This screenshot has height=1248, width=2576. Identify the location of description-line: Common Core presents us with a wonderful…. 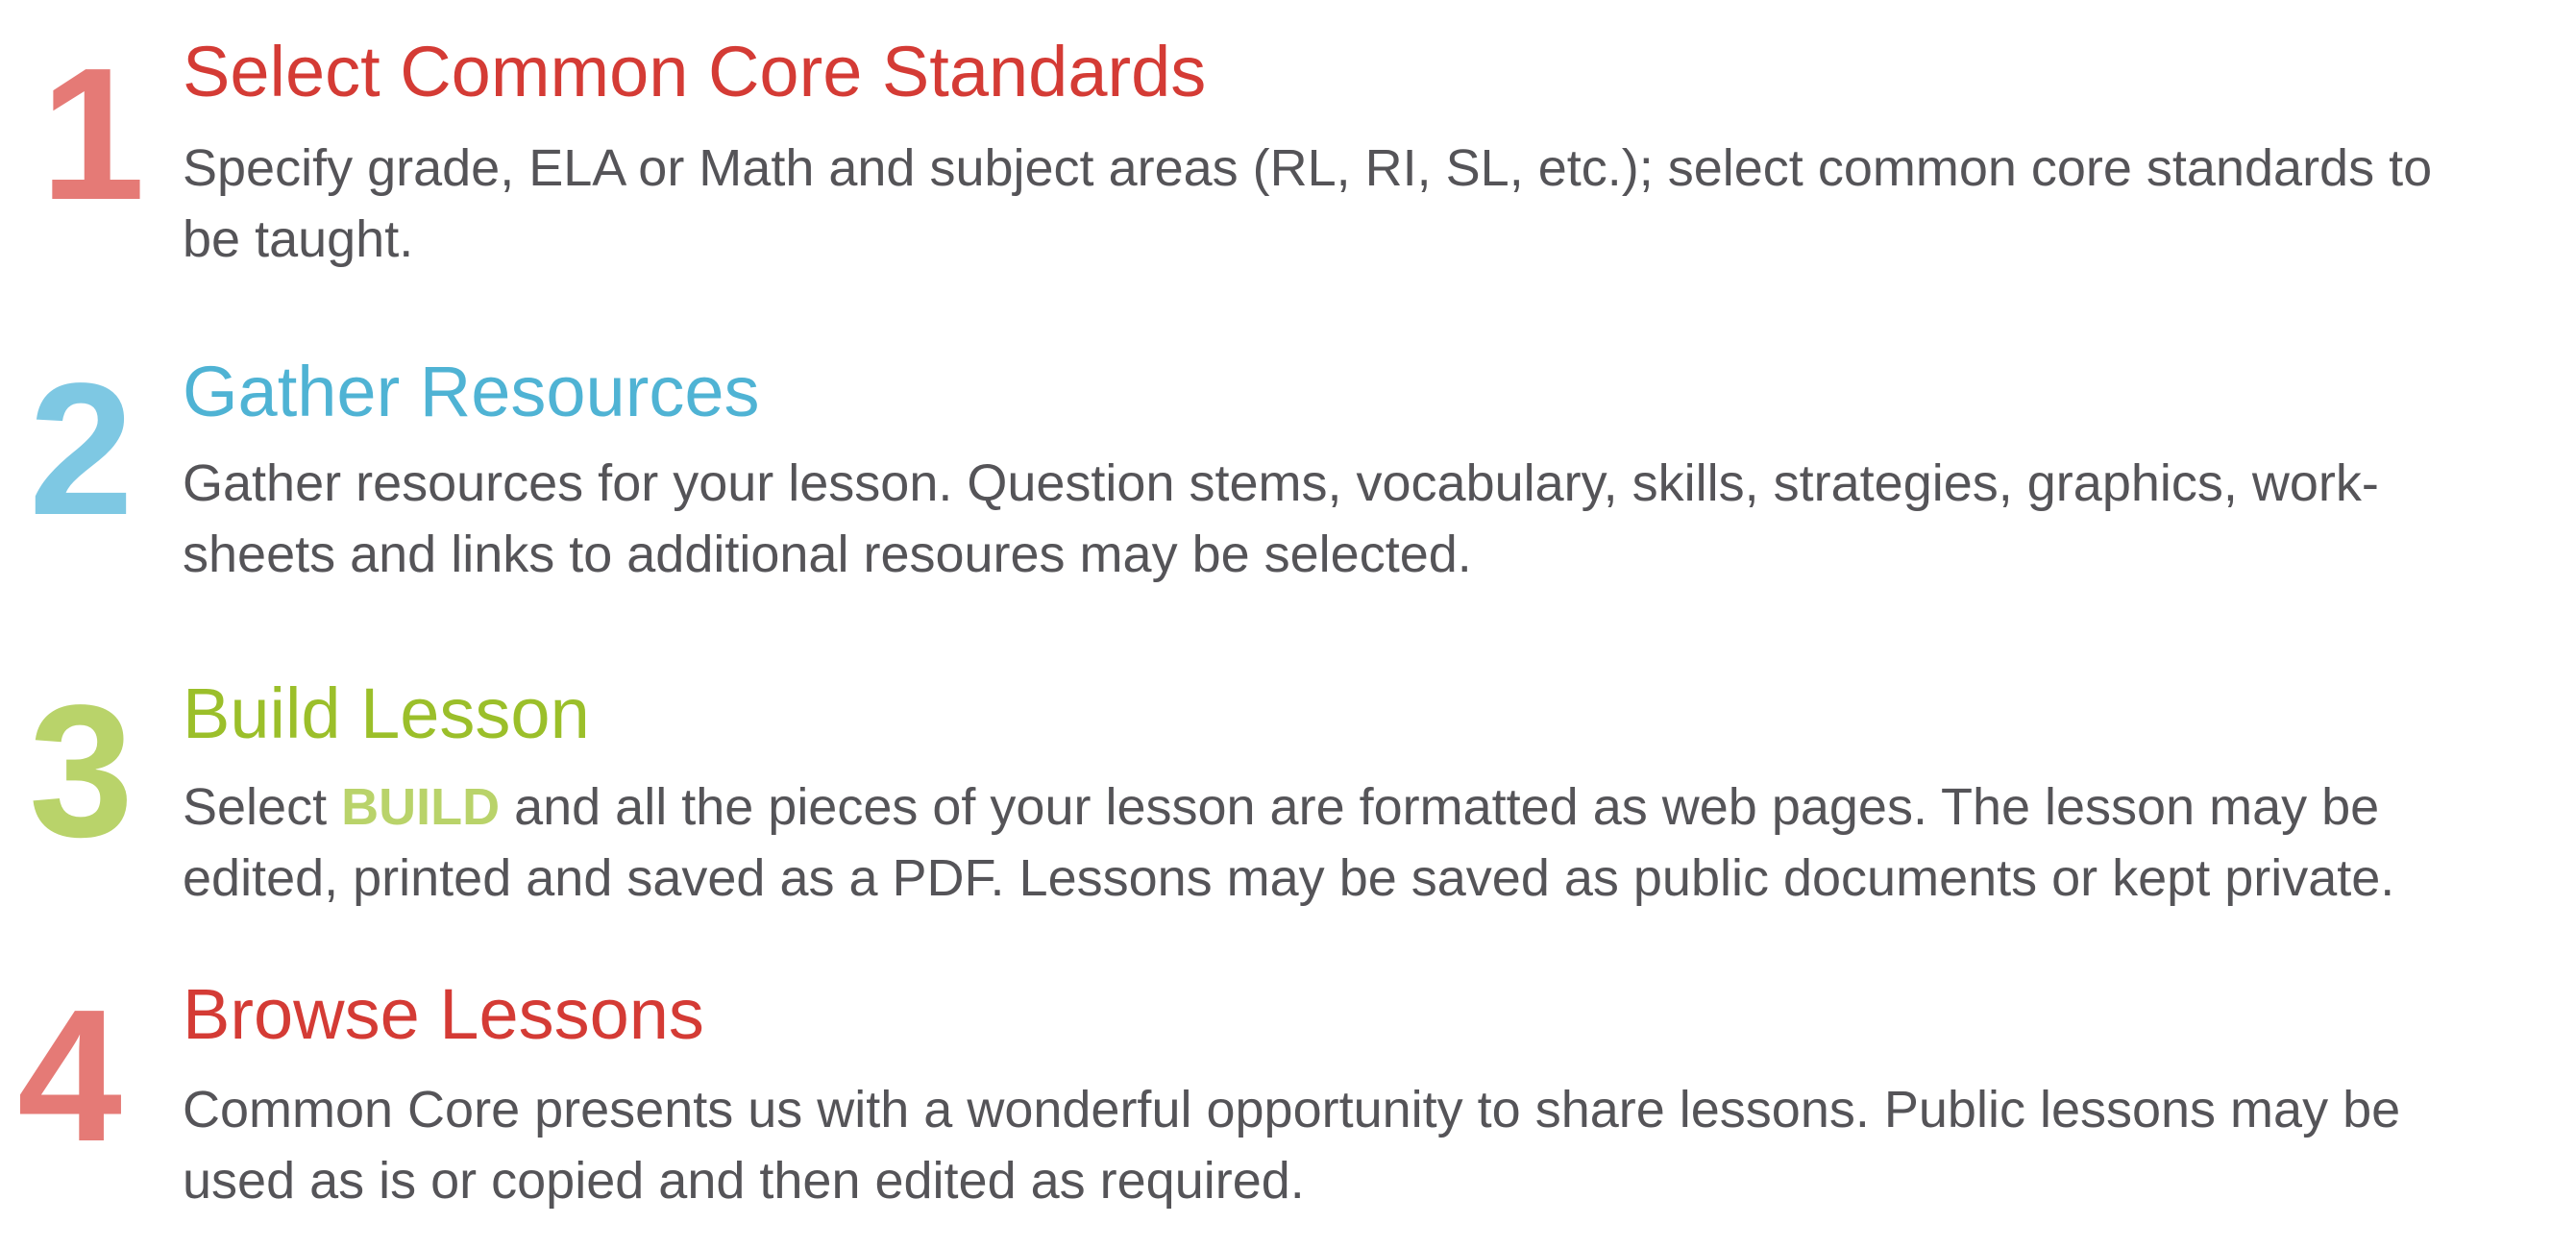
(1292, 1109).